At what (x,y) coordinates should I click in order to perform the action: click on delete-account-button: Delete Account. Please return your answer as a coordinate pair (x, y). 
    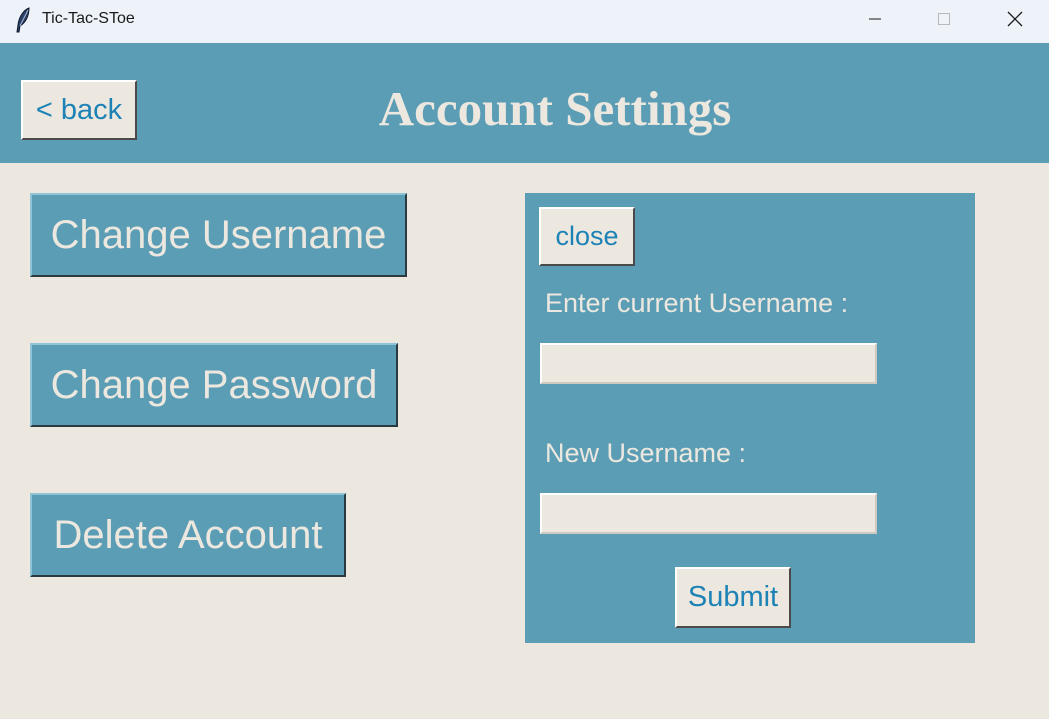
    Looking at the image, I should click on (188, 535).